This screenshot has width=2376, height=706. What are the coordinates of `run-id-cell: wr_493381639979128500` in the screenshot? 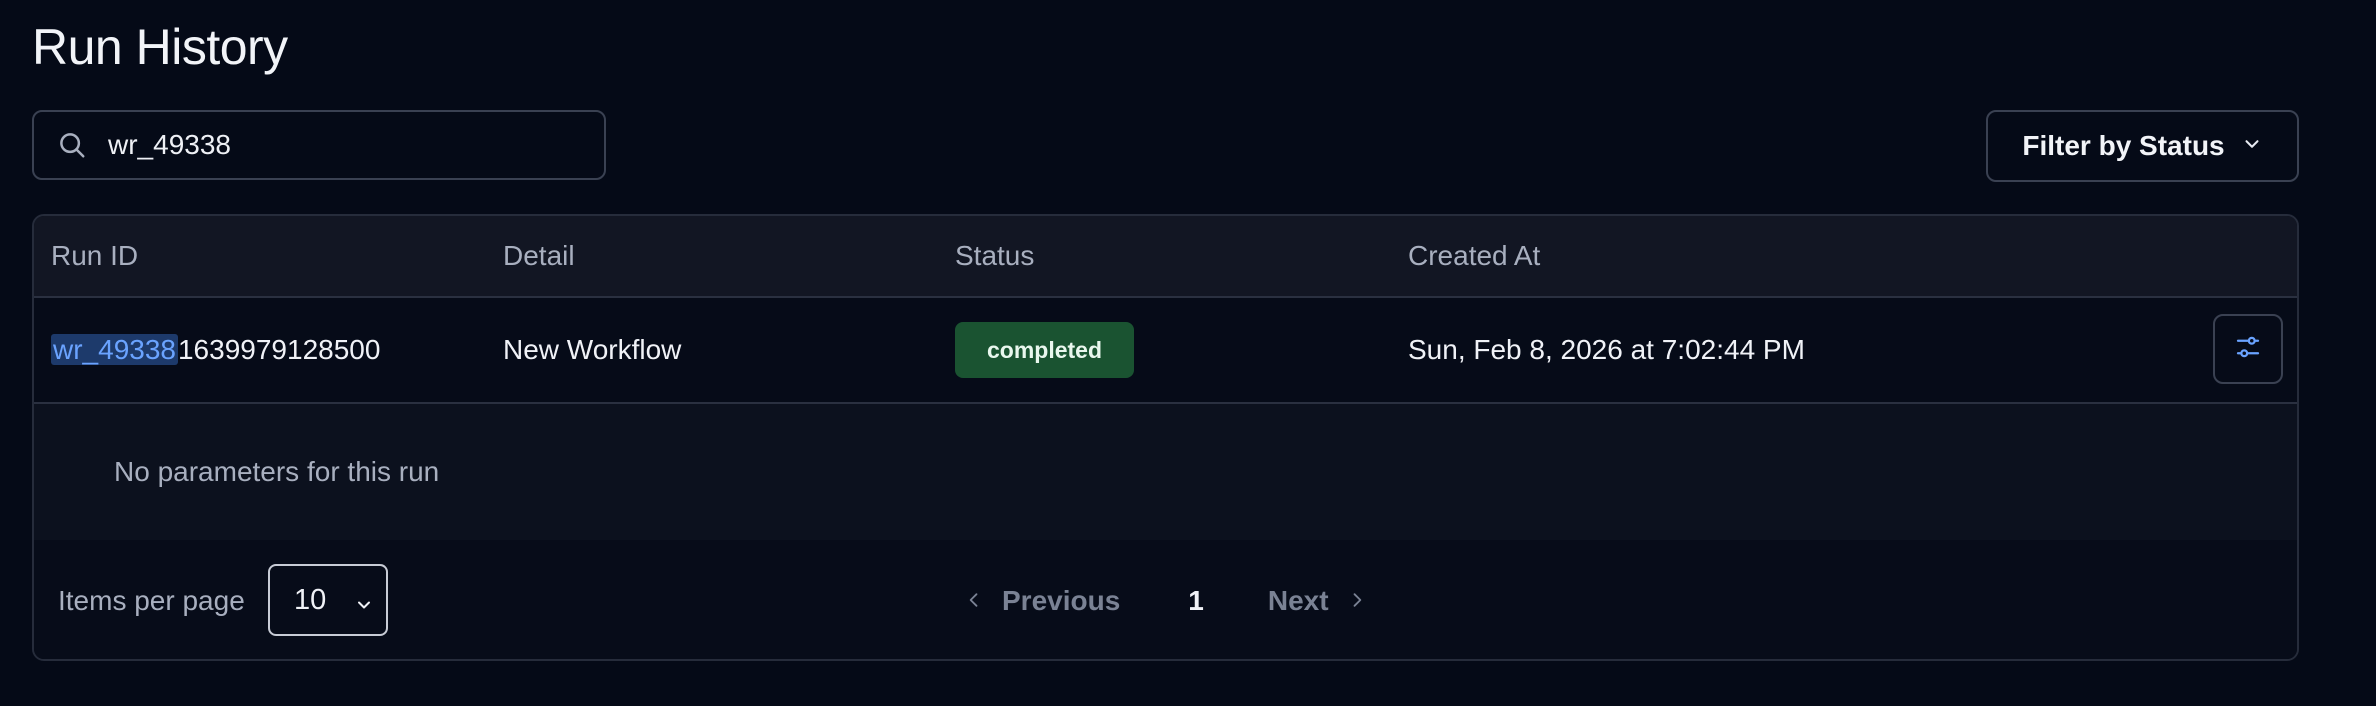 It's located at (215, 350).